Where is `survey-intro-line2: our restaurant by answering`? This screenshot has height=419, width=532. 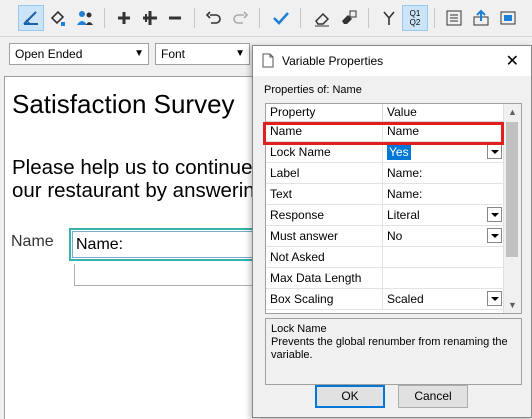
survey-intro-line2: our restaurant by answering is located at coordinates (139, 190).